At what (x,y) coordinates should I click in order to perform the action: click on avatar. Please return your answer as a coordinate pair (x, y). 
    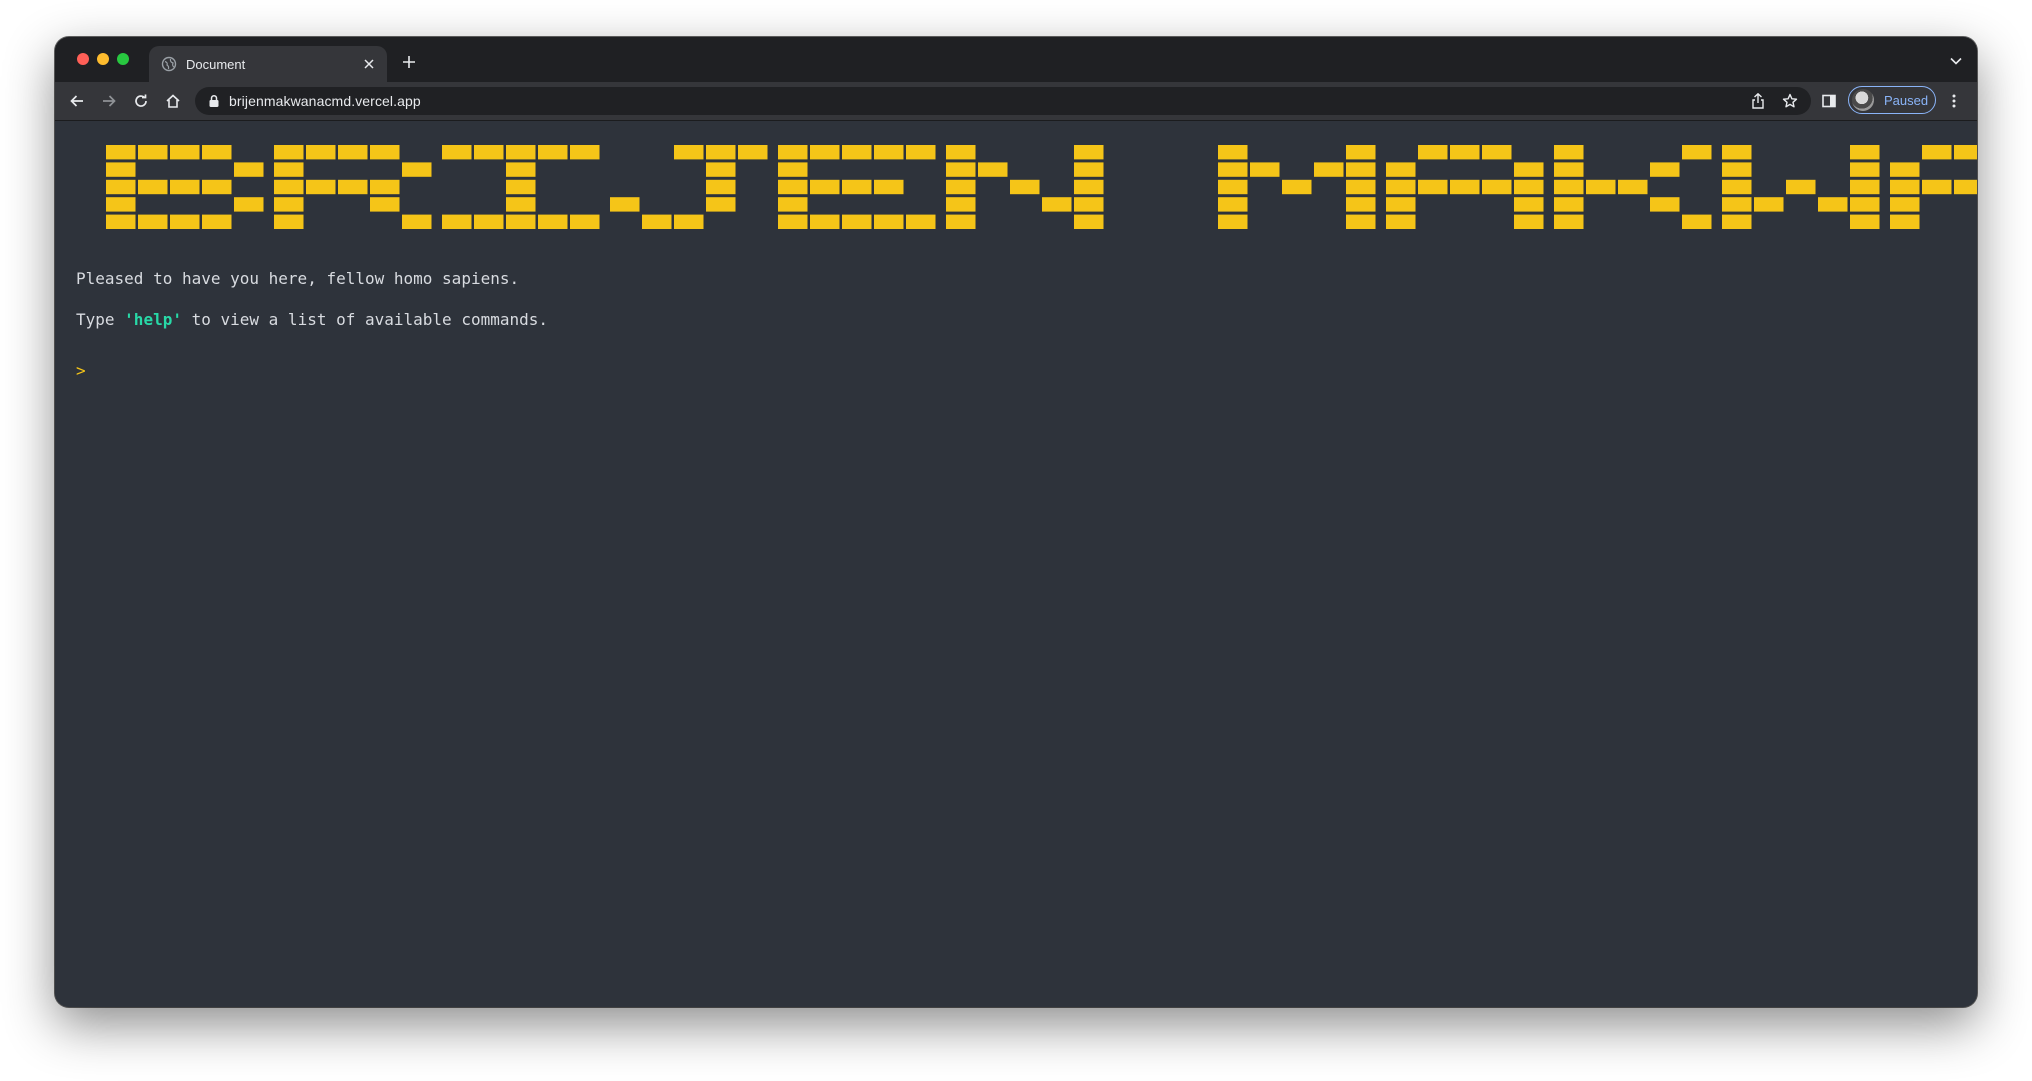
    Looking at the image, I should click on (1863, 100).